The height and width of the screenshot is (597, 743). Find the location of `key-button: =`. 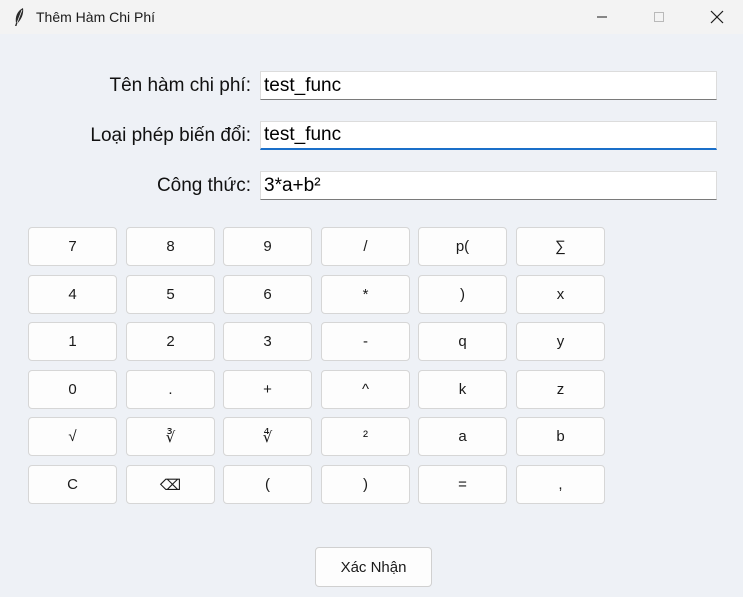

key-button: = is located at coordinates (462, 484).